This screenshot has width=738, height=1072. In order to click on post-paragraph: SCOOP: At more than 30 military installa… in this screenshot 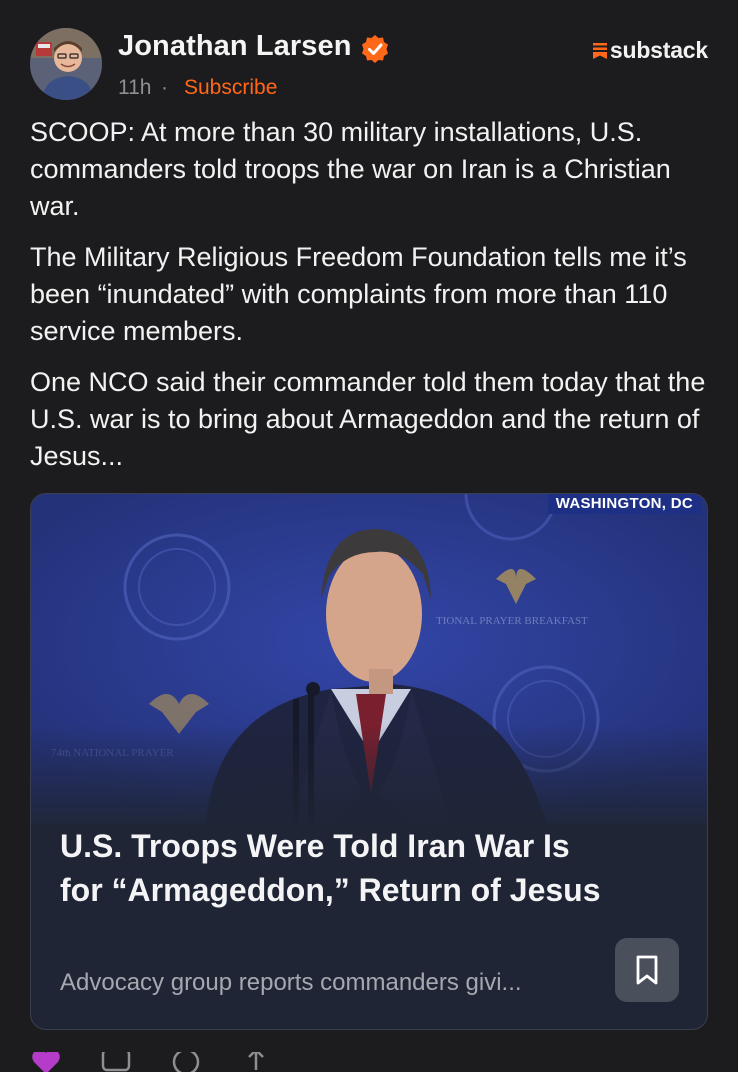, I will do `click(350, 169)`.